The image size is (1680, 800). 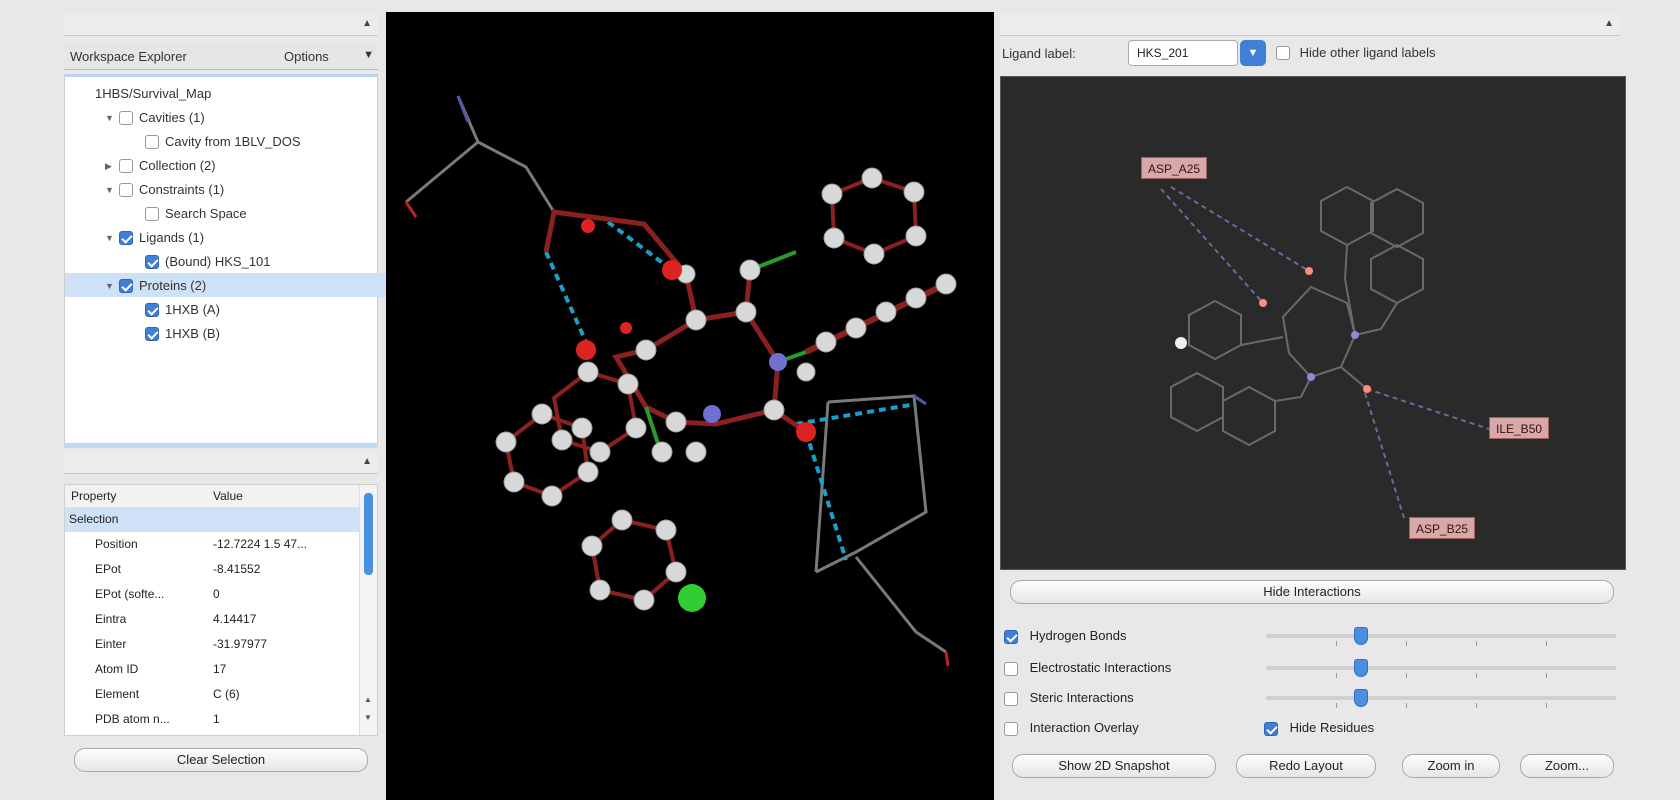 What do you see at coordinates (192, 333) in the screenshot?
I see `tree-item-label: 1HXB (B)` at bounding box center [192, 333].